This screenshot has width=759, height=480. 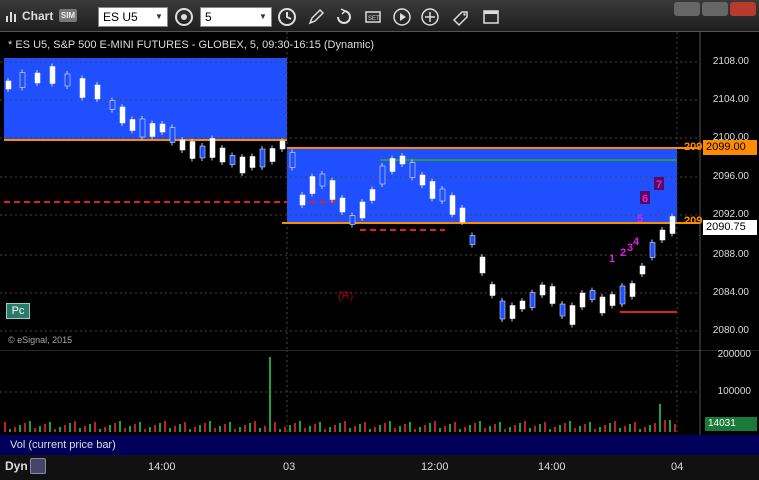 I want to click on pc-button: Pc, so click(x=18, y=311).